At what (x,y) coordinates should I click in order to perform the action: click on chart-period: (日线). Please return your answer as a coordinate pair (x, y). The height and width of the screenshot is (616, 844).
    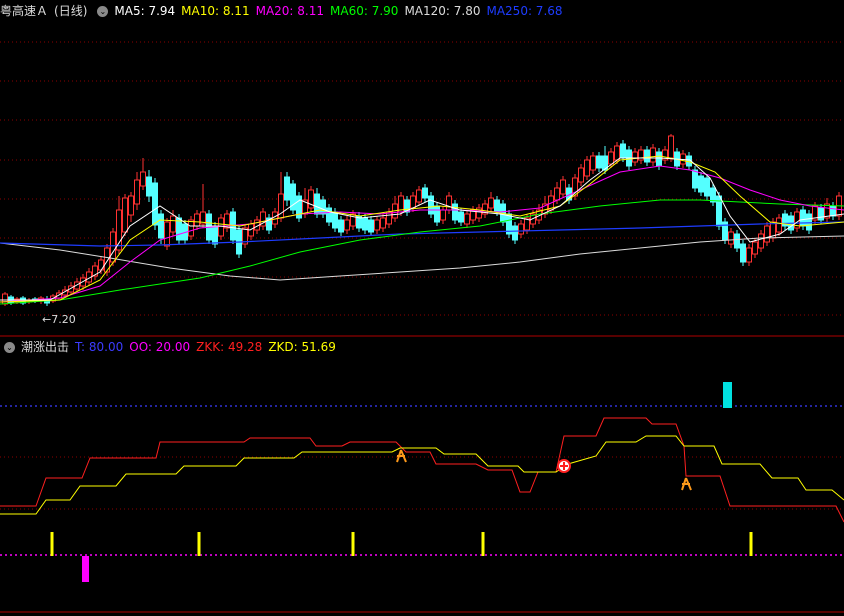
    Looking at the image, I should click on (70, 11).